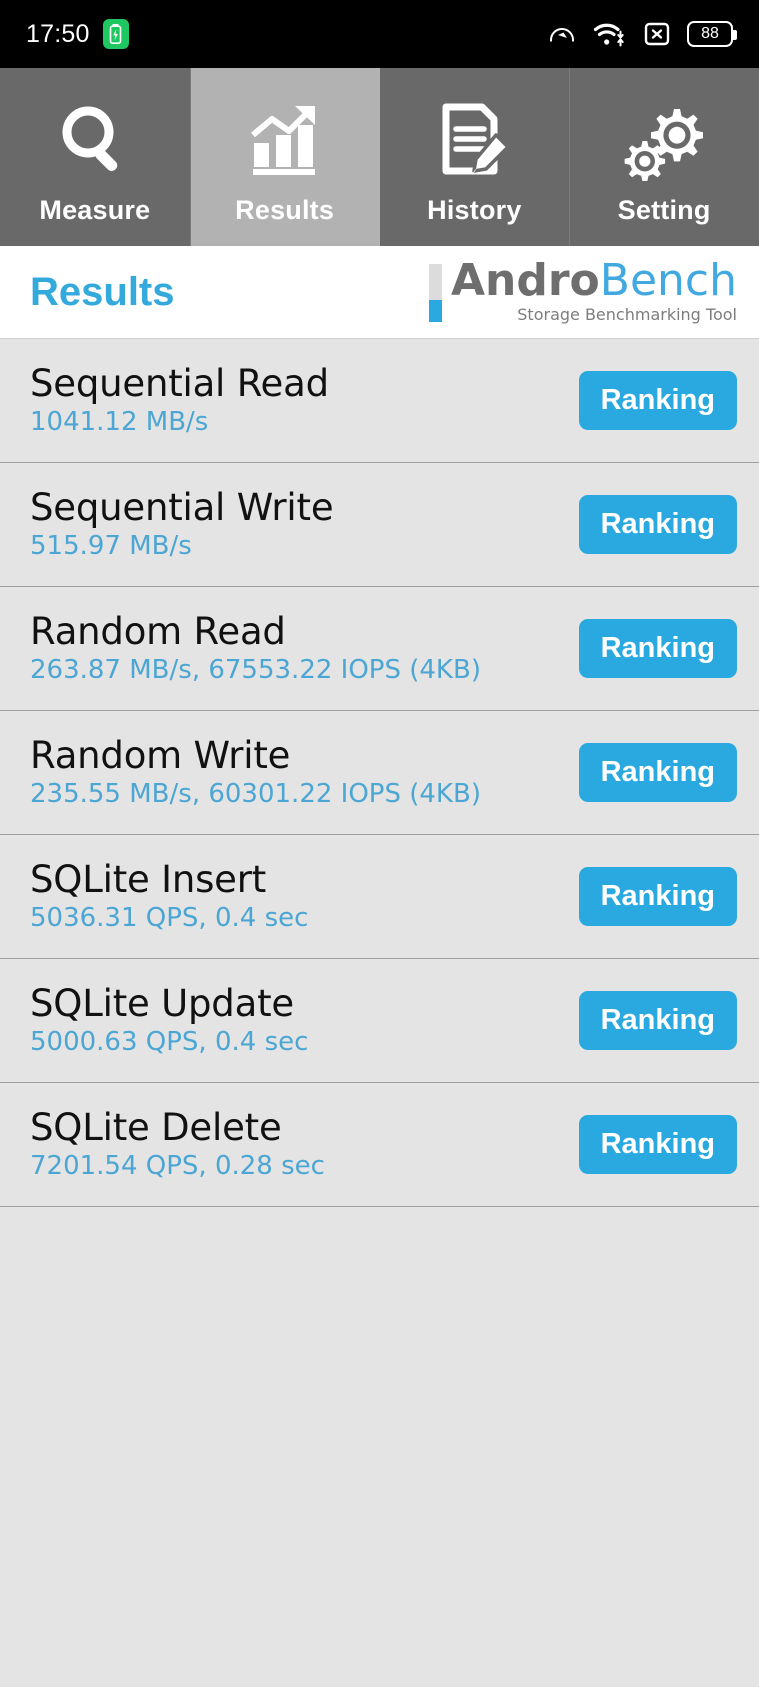 This screenshot has width=759, height=1687. I want to click on logo-bar-mark, so click(435, 293).